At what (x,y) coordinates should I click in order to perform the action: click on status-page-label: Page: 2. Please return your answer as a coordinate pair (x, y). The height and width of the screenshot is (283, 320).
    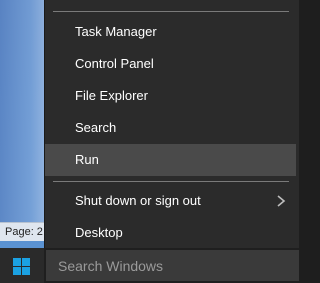
    Looking at the image, I should click on (24, 232).